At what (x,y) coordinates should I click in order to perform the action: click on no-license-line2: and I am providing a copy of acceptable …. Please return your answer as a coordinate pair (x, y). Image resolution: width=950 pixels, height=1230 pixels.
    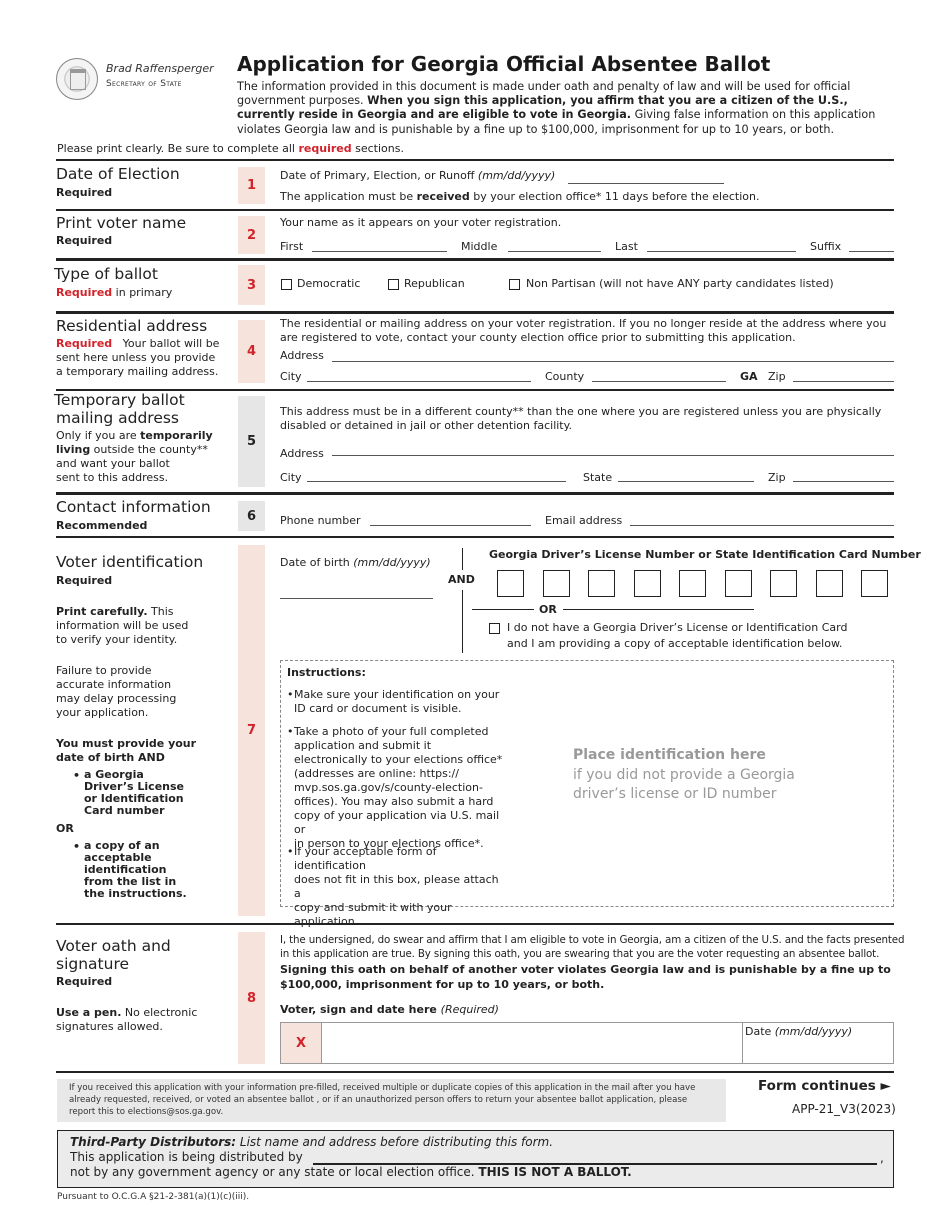
    Looking at the image, I should click on (675, 643).